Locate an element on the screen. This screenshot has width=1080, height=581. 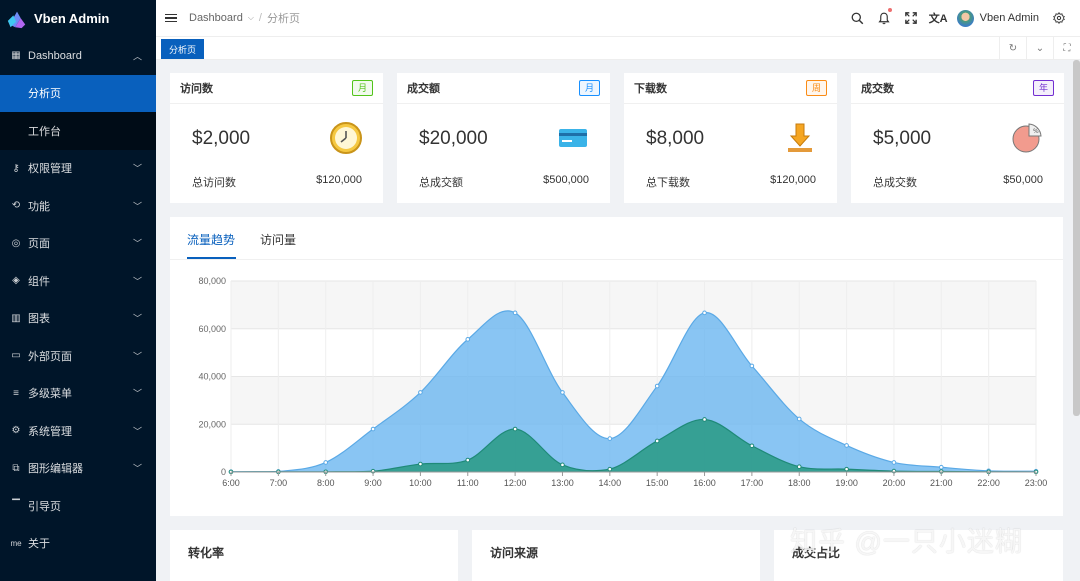
vben-logo-icon is located at coordinates (17, 19).